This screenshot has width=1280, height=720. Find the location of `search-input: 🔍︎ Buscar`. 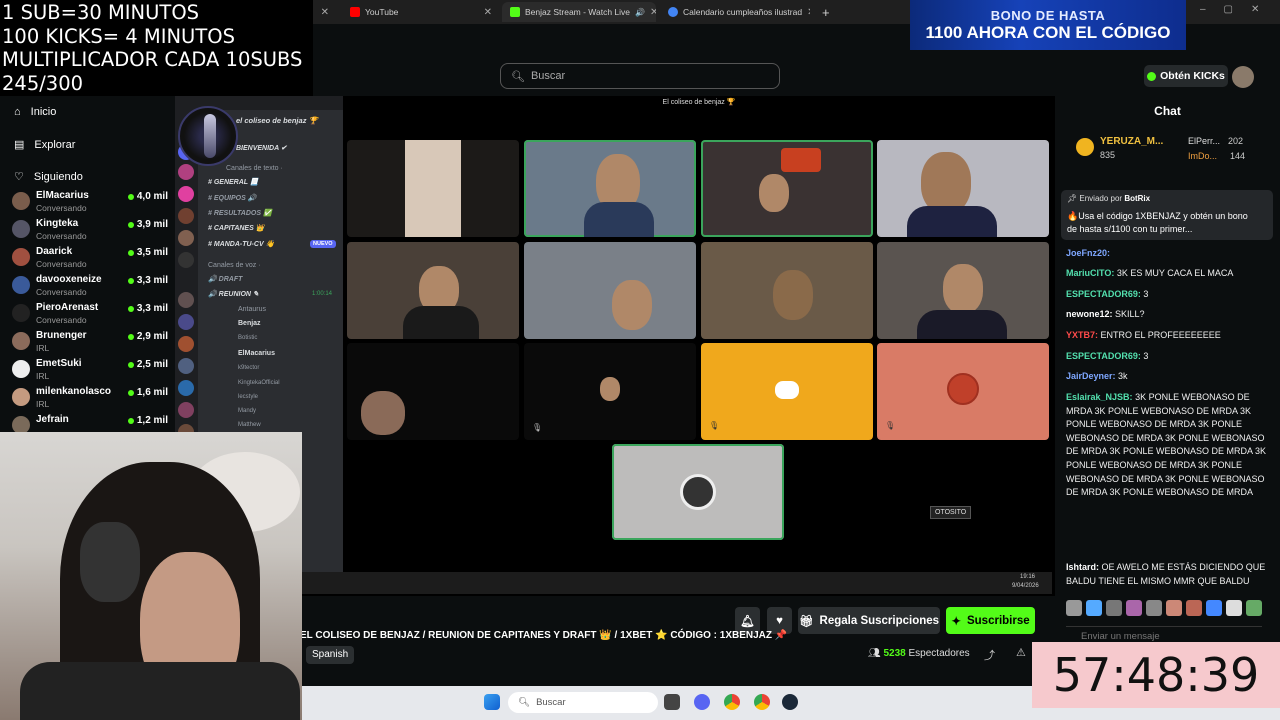

search-input: 🔍︎ Buscar is located at coordinates (640, 76).